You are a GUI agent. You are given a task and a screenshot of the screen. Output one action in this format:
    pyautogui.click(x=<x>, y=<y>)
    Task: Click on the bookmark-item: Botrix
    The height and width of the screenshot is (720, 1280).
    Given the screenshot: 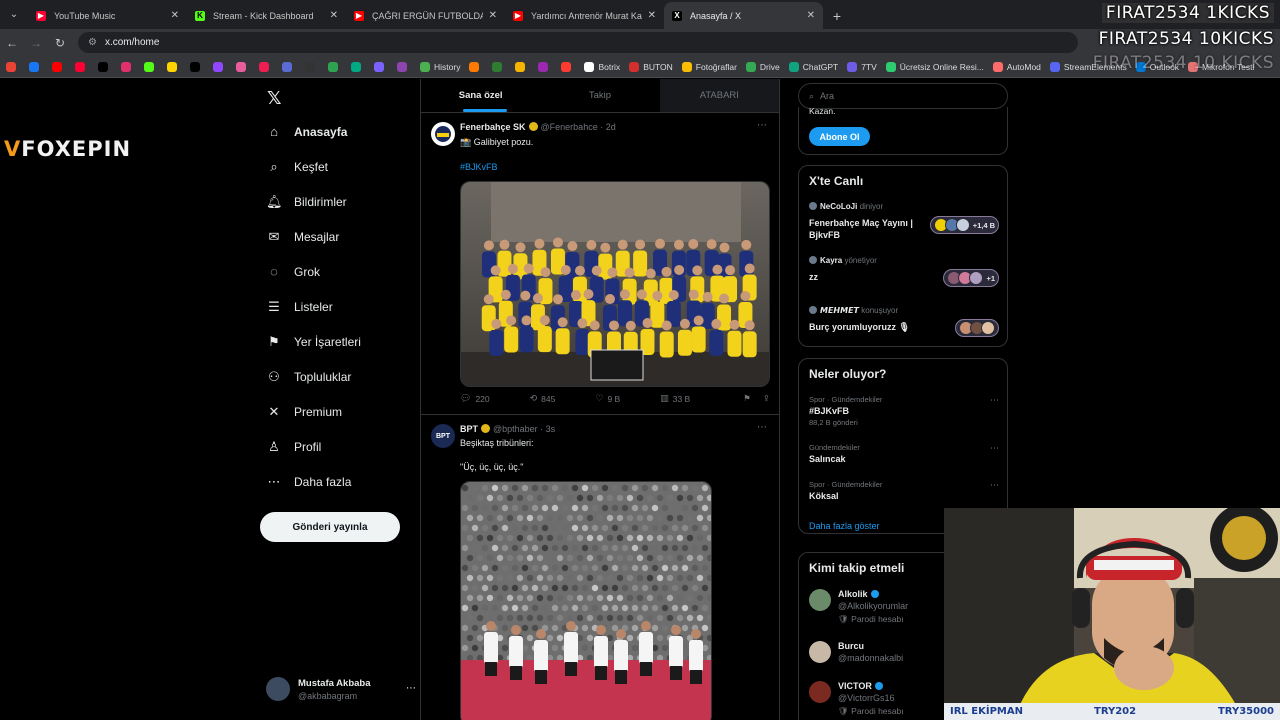 What is the action you would take?
    pyautogui.click(x=602, y=66)
    